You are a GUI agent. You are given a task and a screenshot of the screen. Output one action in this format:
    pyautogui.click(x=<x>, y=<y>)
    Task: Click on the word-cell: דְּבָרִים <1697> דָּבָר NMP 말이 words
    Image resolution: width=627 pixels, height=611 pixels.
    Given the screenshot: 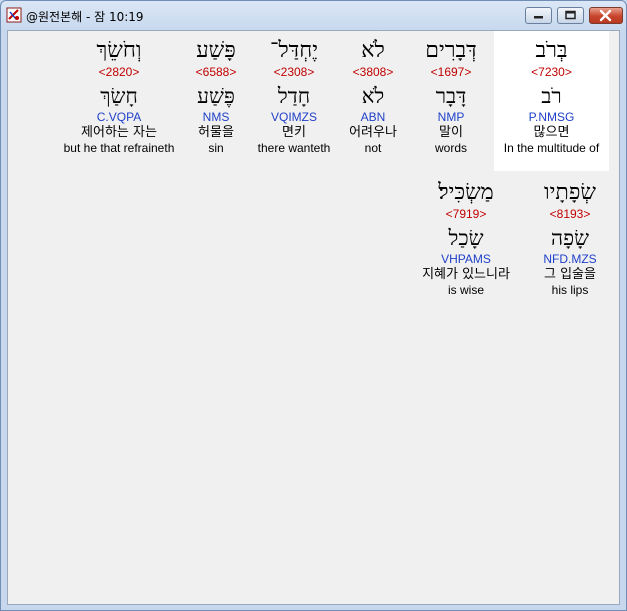 What is the action you would take?
    pyautogui.click(x=451, y=93)
    